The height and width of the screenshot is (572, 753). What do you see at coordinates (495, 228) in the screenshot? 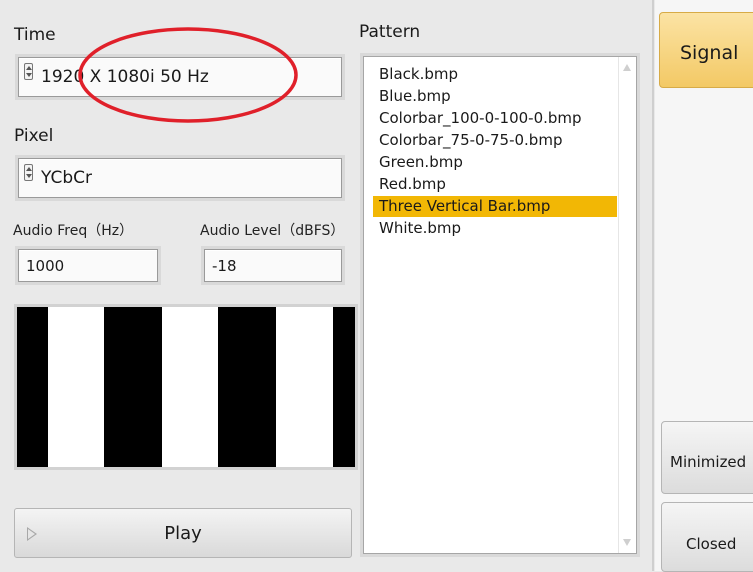
I see `pattern-item: White.bmp` at bounding box center [495, 228].